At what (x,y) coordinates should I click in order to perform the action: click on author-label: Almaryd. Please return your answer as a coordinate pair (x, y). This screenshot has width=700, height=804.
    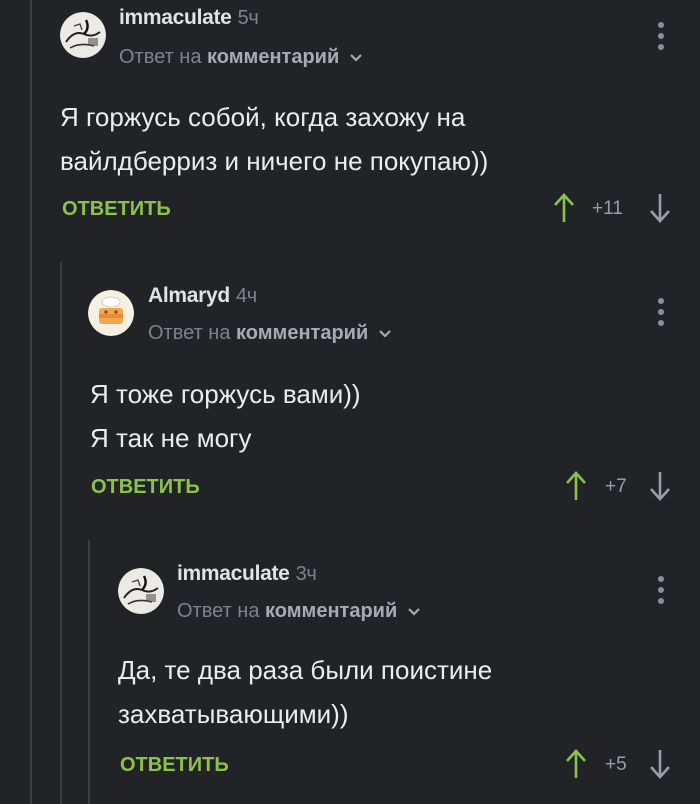
    Looking at the image, I should click on (189, 295).